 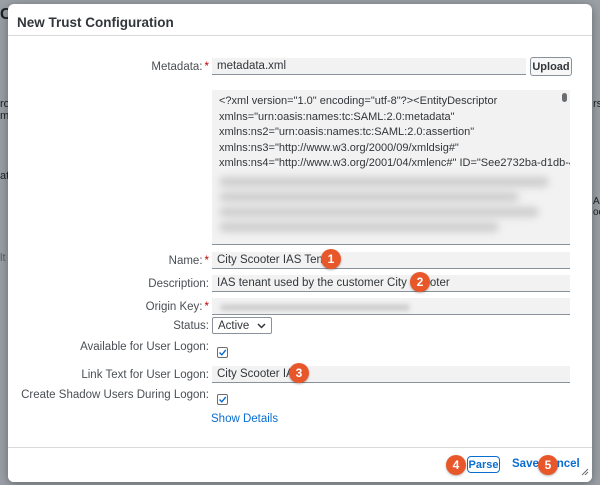 What do you see at coordinates (525, 464) in the screenshot?
I see `save-button: Save` at bounding box center [525, 464].